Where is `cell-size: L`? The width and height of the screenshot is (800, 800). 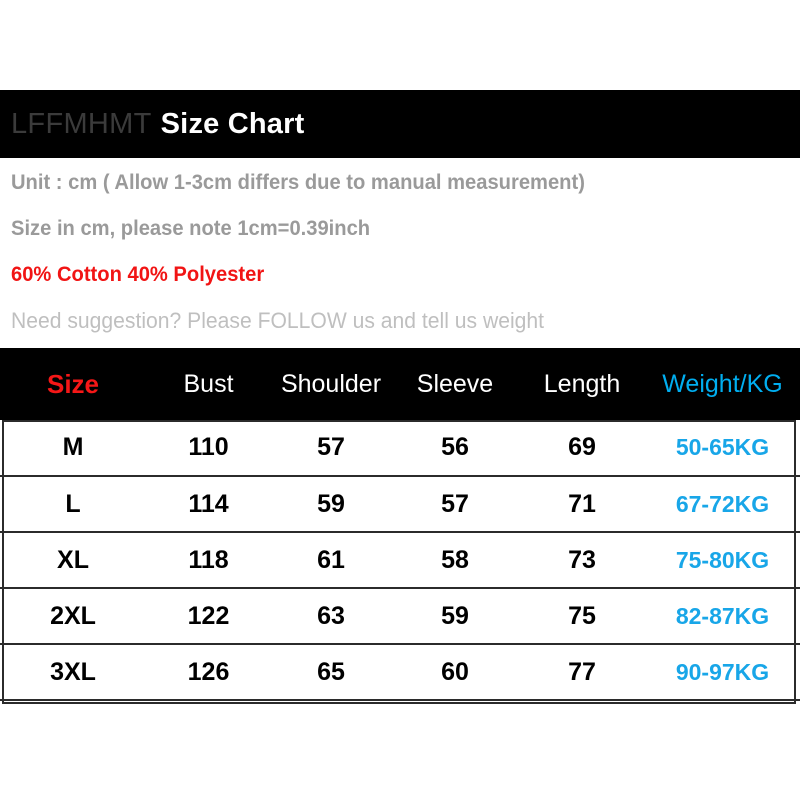
cell-size: L is located at coordinates (73, 503).